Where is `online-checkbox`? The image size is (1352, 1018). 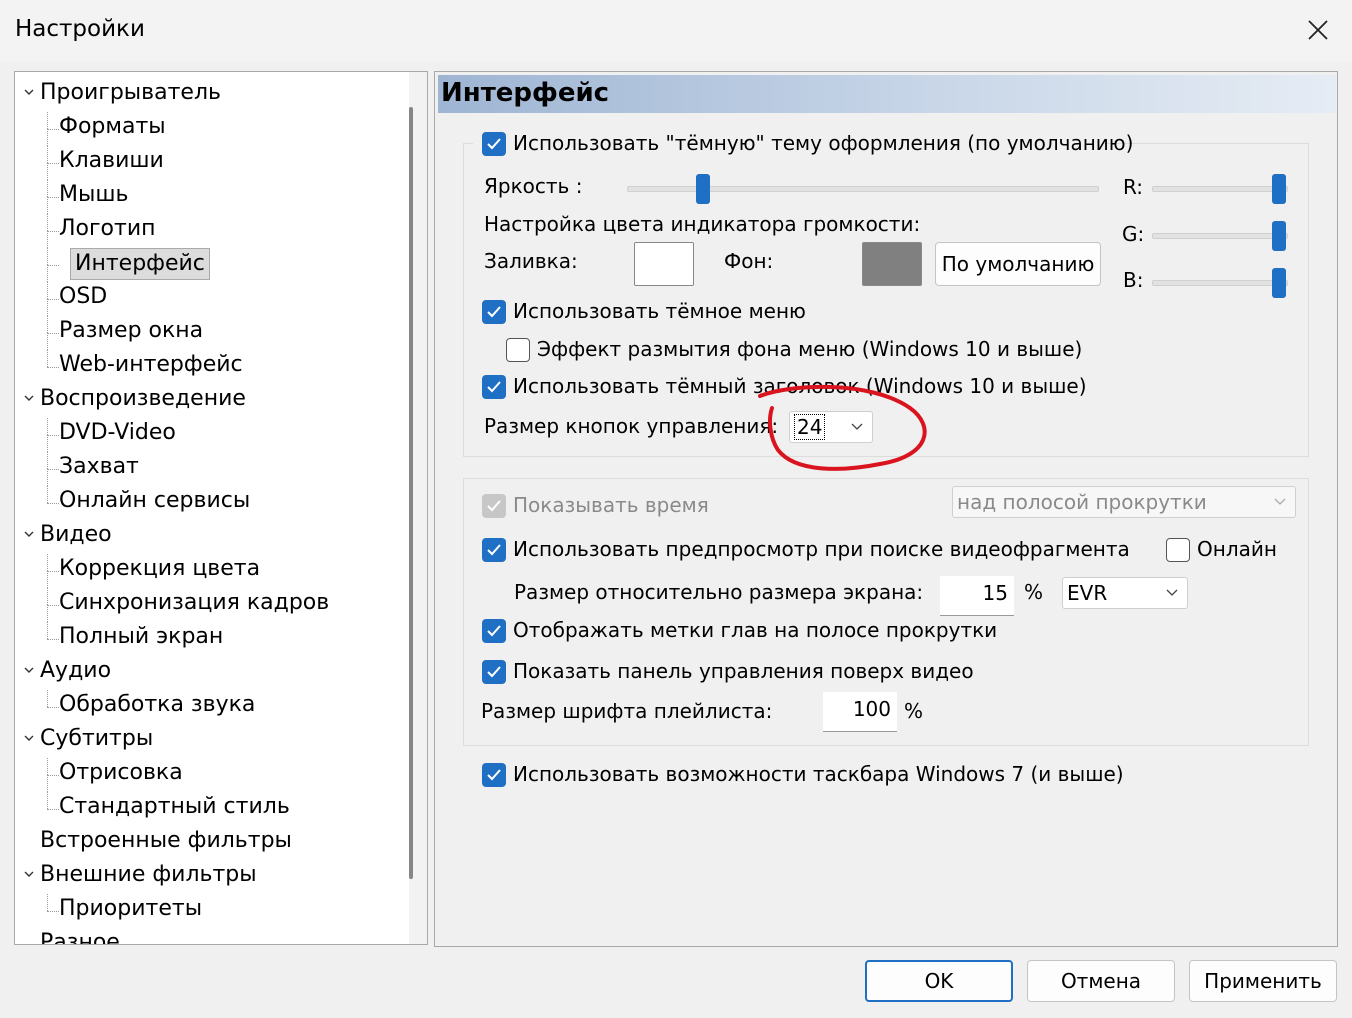
online-checkbox is located at coordinates (1178, 550).